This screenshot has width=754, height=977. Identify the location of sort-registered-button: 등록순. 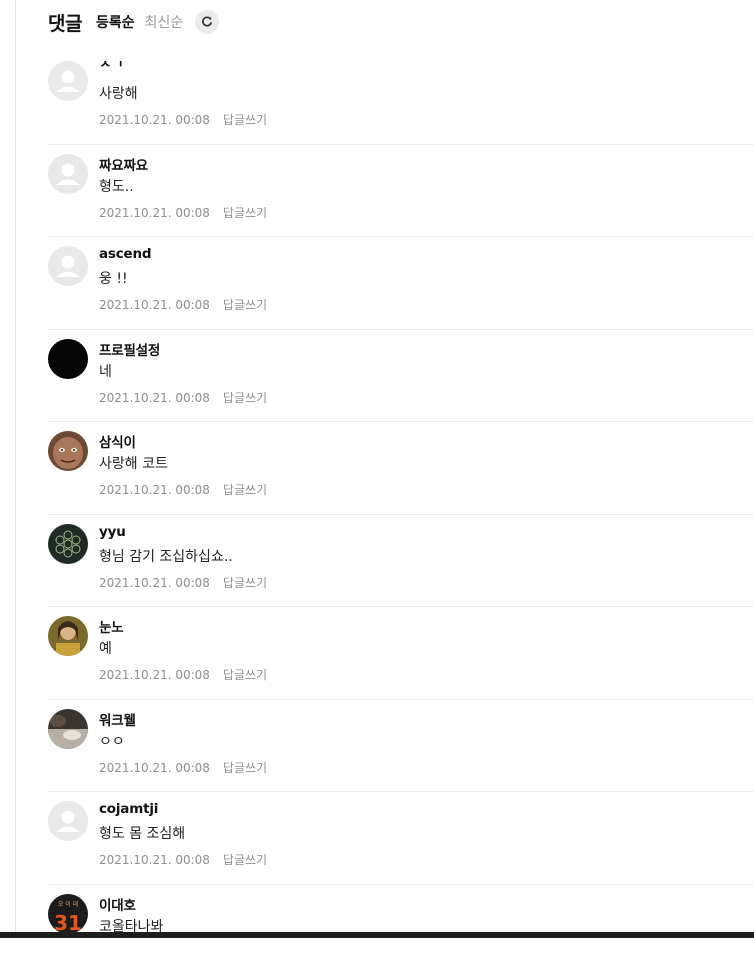
(115, 22).